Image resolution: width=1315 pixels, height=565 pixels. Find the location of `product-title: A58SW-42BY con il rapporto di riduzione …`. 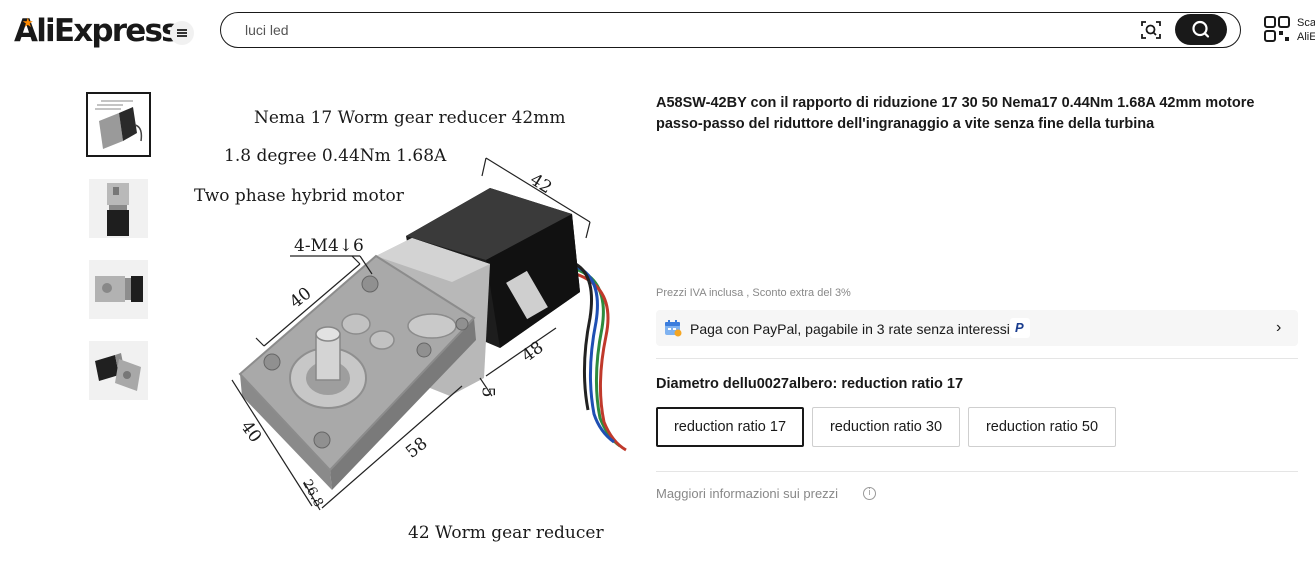

product-title: A58SW-42BY con il rapporto di riduzione … is located at coordinates (955, 113).